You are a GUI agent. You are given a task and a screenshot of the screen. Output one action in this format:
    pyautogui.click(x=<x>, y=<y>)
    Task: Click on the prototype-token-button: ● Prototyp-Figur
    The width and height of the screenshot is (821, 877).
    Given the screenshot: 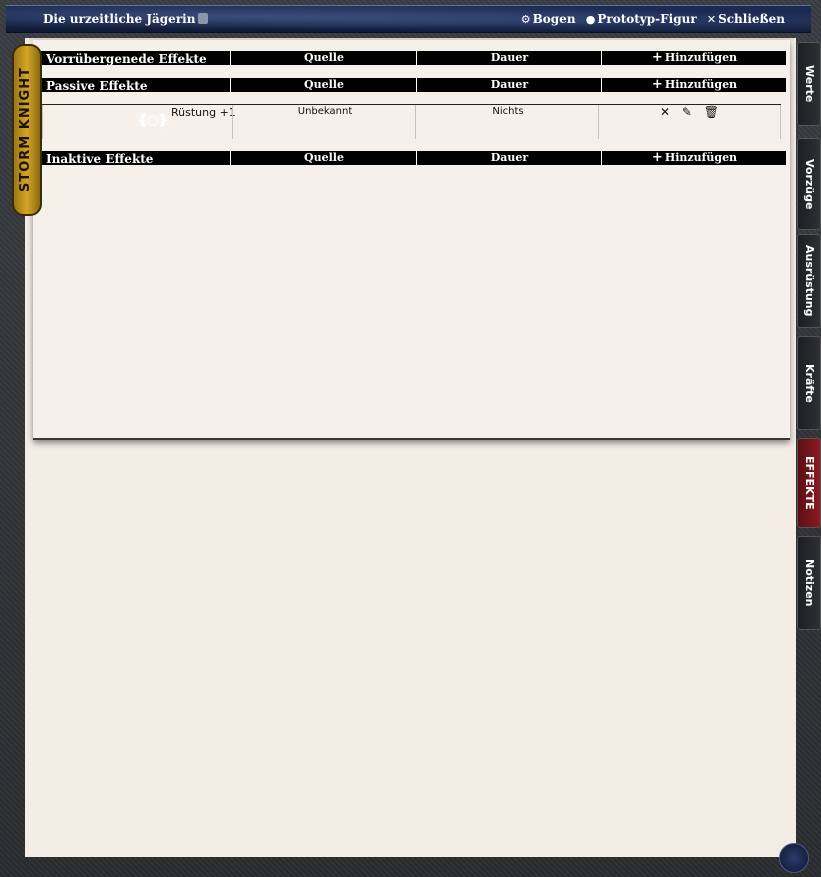 What is the action you would take?
    pyautogui.click(x=641, y=19)
    